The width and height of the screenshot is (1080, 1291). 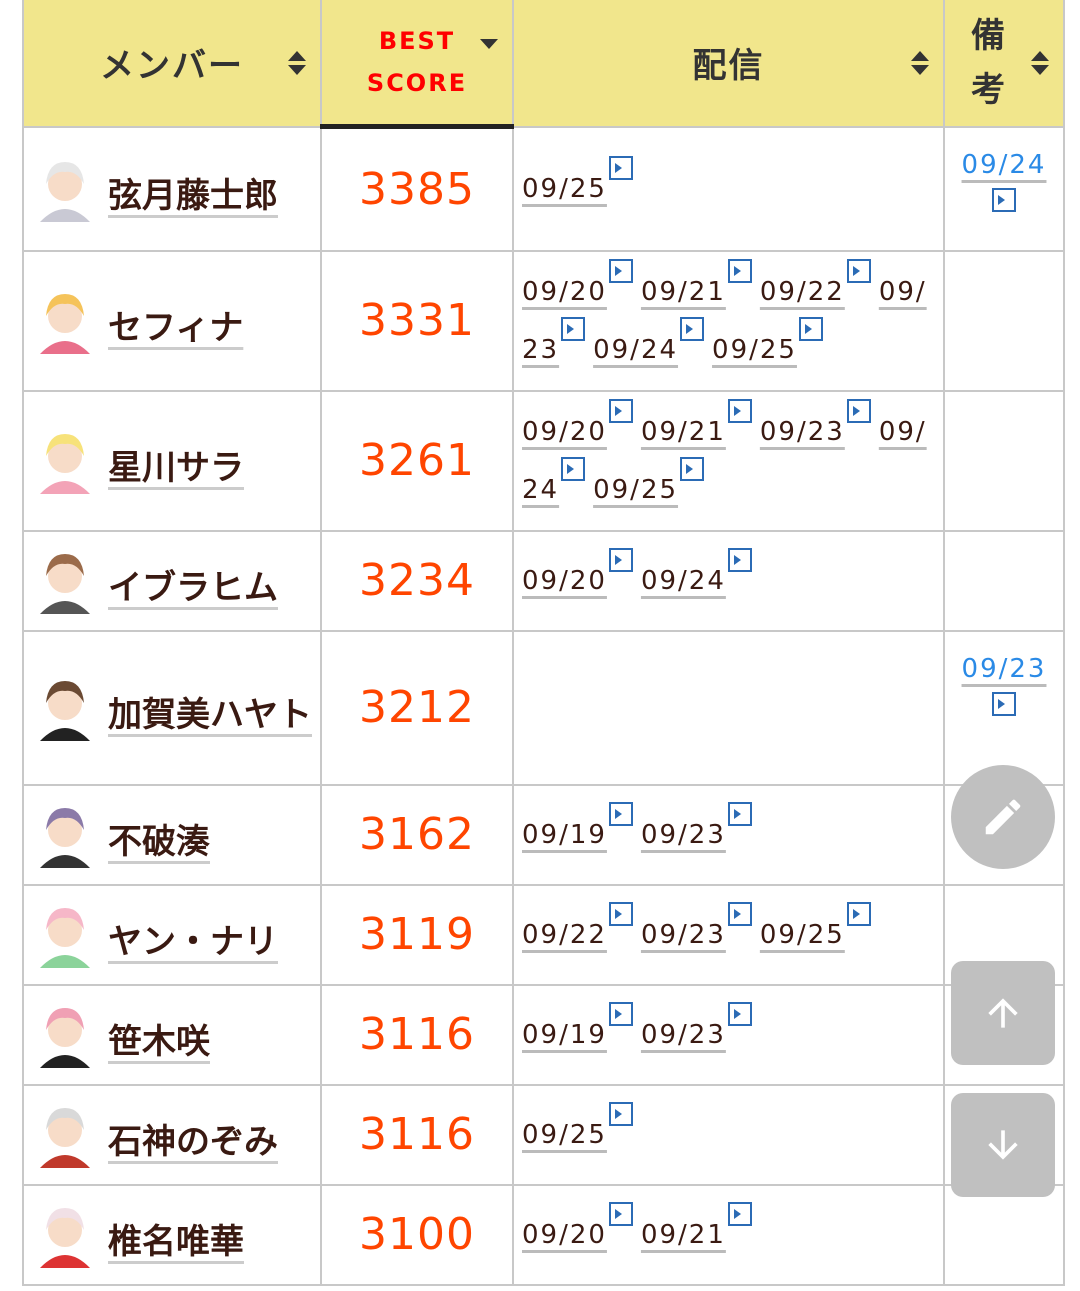 I want to click on stream-cell: 09/19 09/23, so click(x=728, y=834).